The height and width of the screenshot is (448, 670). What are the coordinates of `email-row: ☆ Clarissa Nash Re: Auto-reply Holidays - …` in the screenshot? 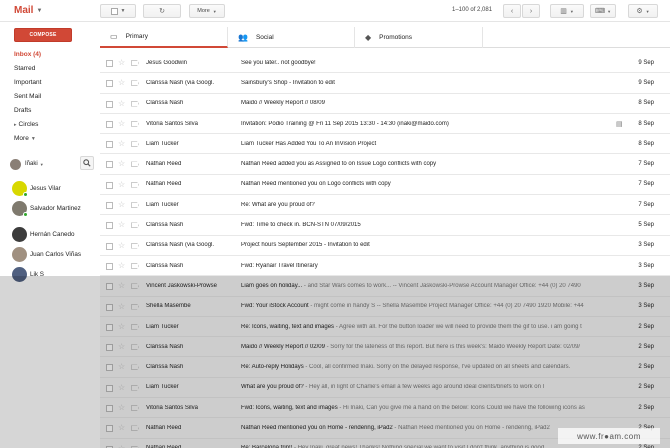 It's located at (385, 367).